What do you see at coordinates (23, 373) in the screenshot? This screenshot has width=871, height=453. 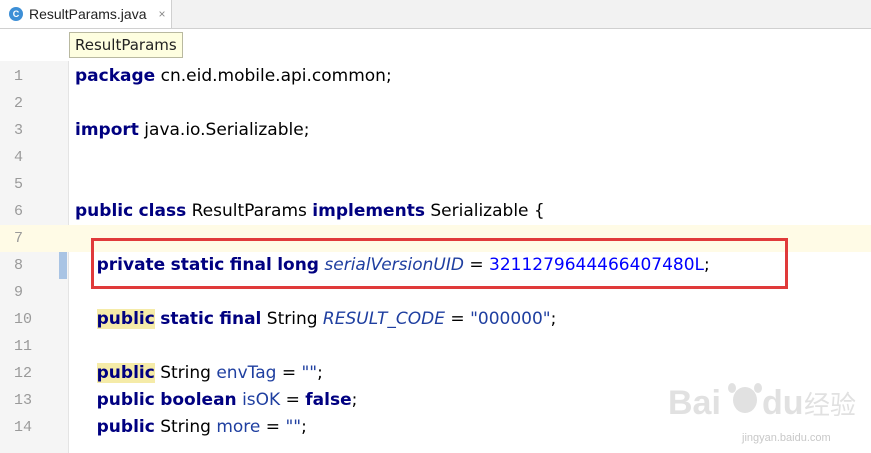 I see `line-number: 12` at bounding box center [23, 373].